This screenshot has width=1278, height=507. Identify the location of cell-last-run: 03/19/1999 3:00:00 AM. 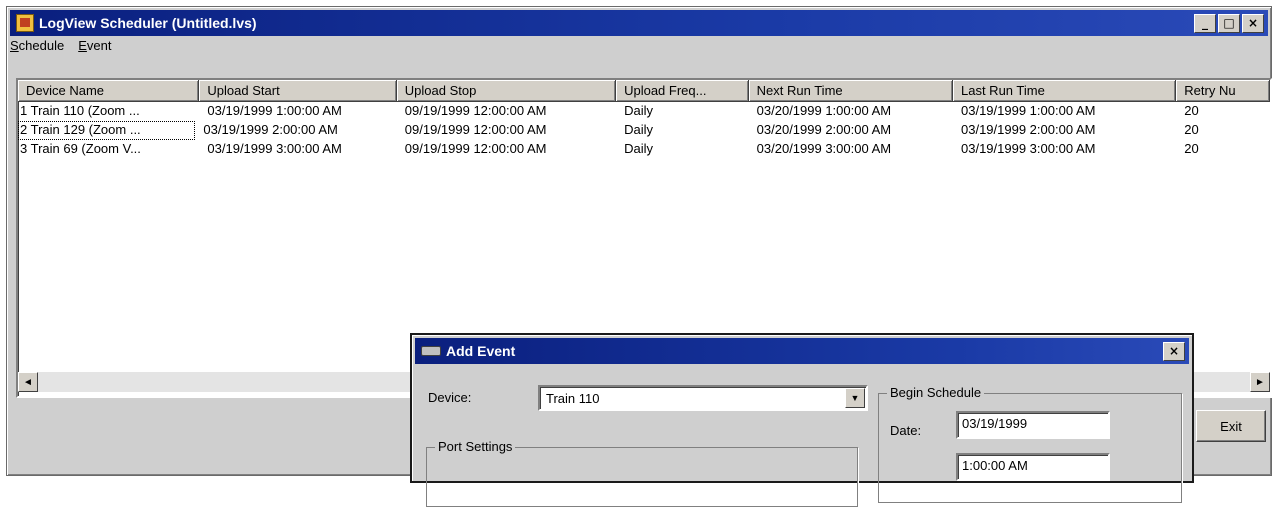
(1028, 148).